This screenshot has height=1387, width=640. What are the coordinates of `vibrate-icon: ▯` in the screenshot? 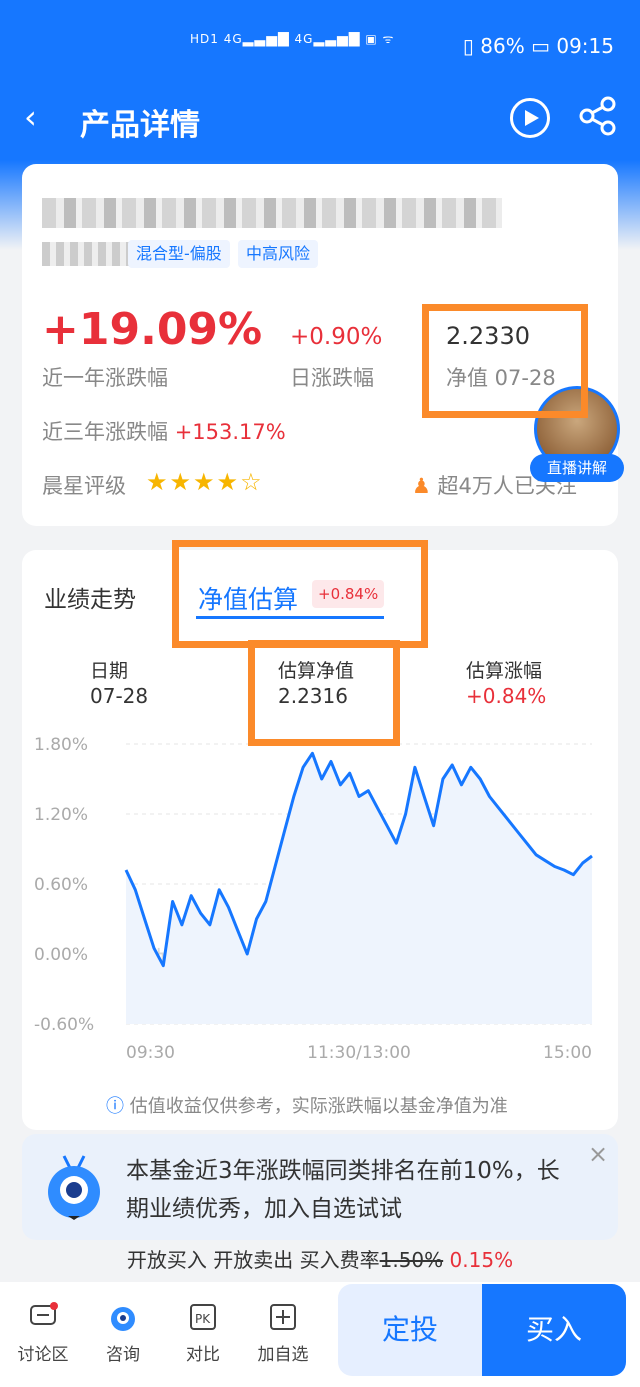 It's located at (468, 46).